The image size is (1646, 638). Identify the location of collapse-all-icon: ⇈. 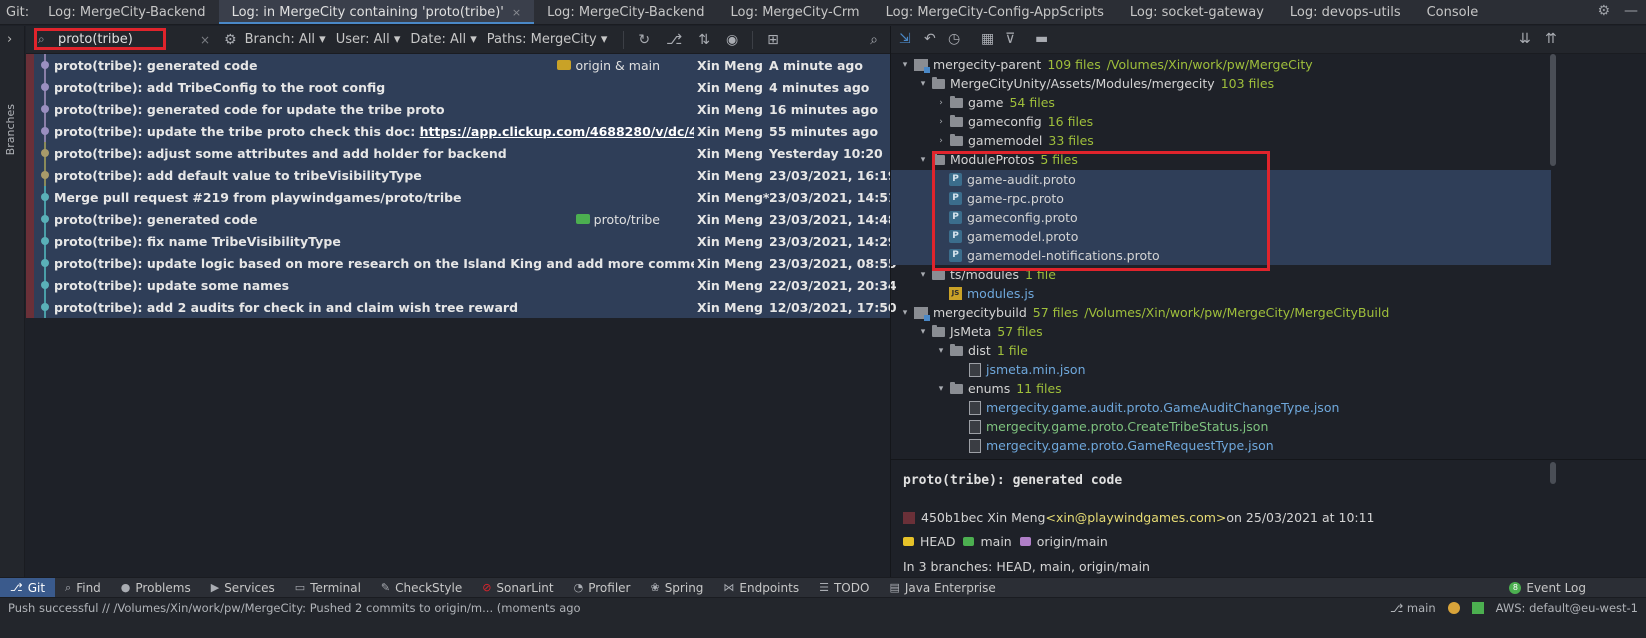
(1551, 39).